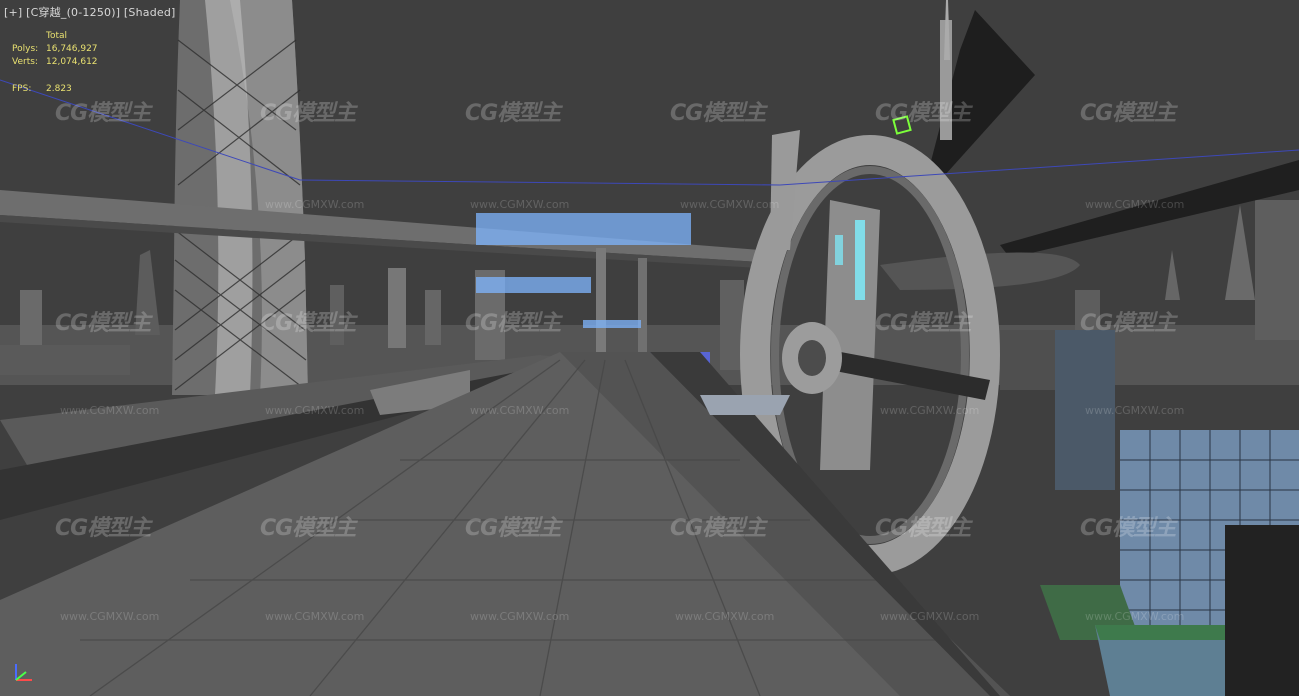 This screenshot has height=696, width=1299. What do you see at coordinates (90, 12) in the screenshot?
I see `viewport-label-menu: [+] [C穿越_(0-1250)] [Shaded]` at bounding box center [90, 12].